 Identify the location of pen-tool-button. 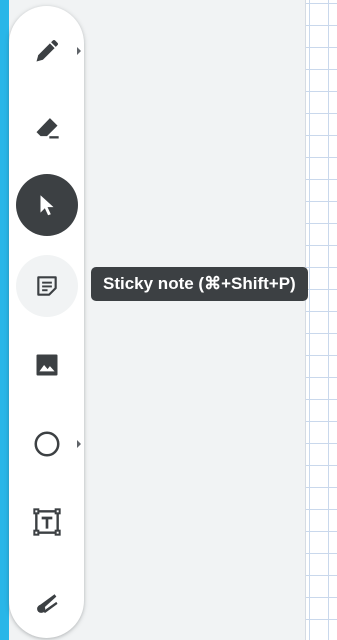
(48, 51).